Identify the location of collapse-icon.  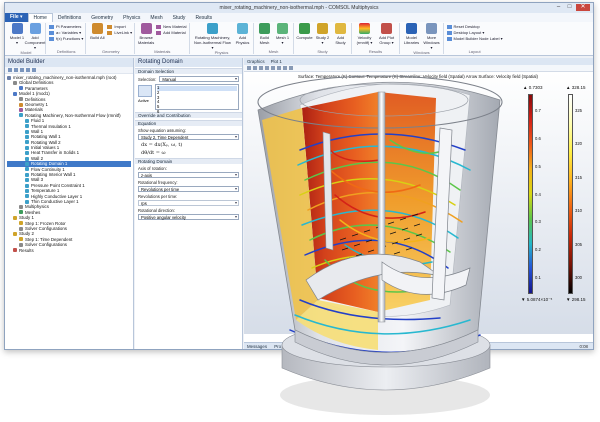
(28, 70).